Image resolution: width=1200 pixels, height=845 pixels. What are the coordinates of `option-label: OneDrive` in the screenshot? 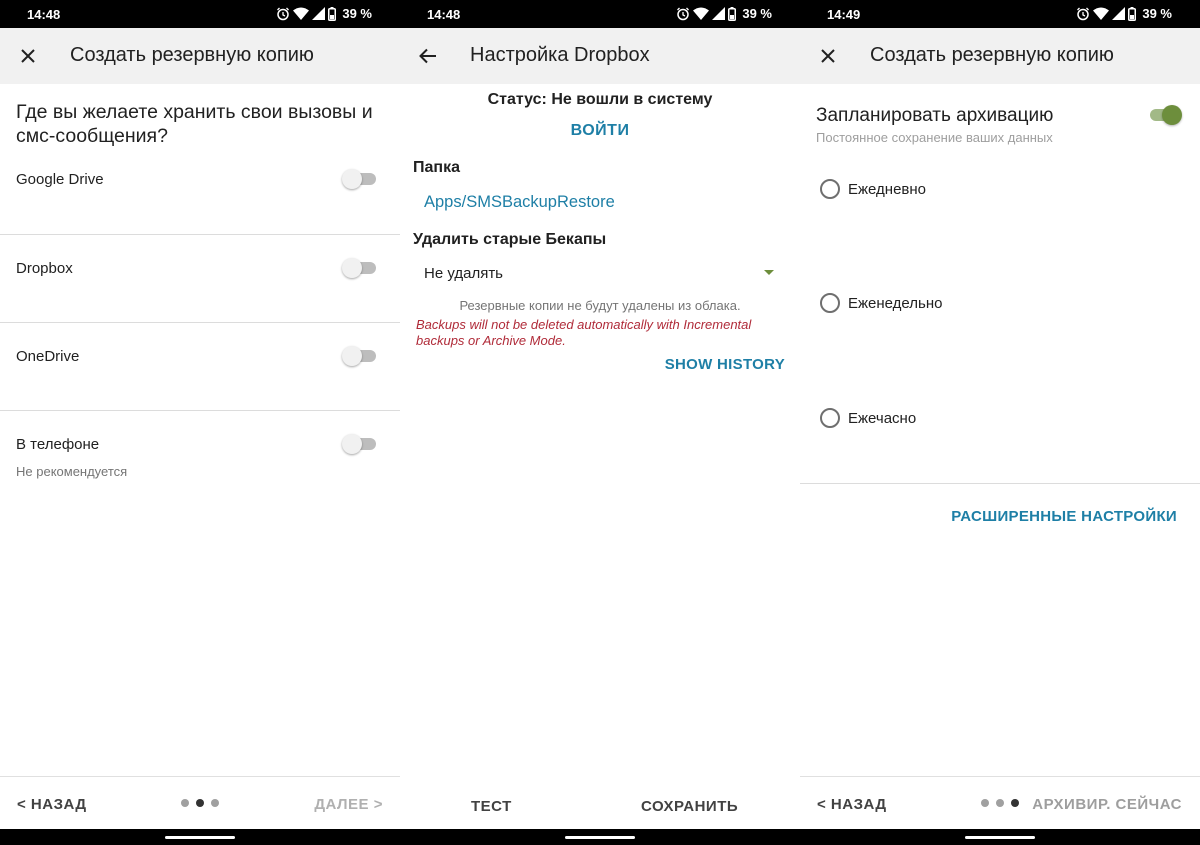 It's located at (48, 356).